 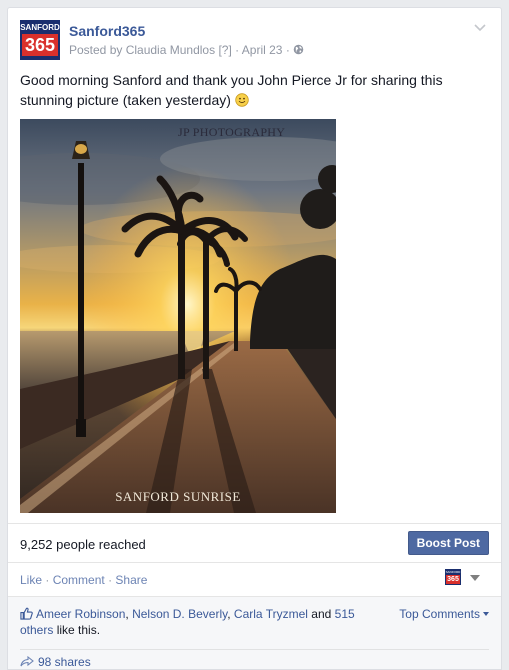 What do you see at coordinates (448, 543) in the screenshot?
I see `boost-post-button: Boost Post` at bounding box center [448, 543].